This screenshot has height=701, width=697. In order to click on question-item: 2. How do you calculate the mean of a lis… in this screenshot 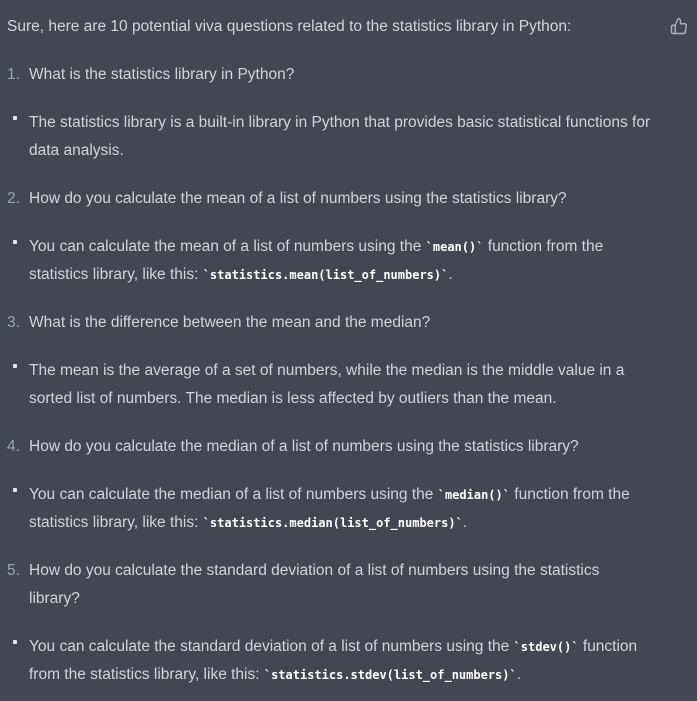, I will do `click(327, 199)`.